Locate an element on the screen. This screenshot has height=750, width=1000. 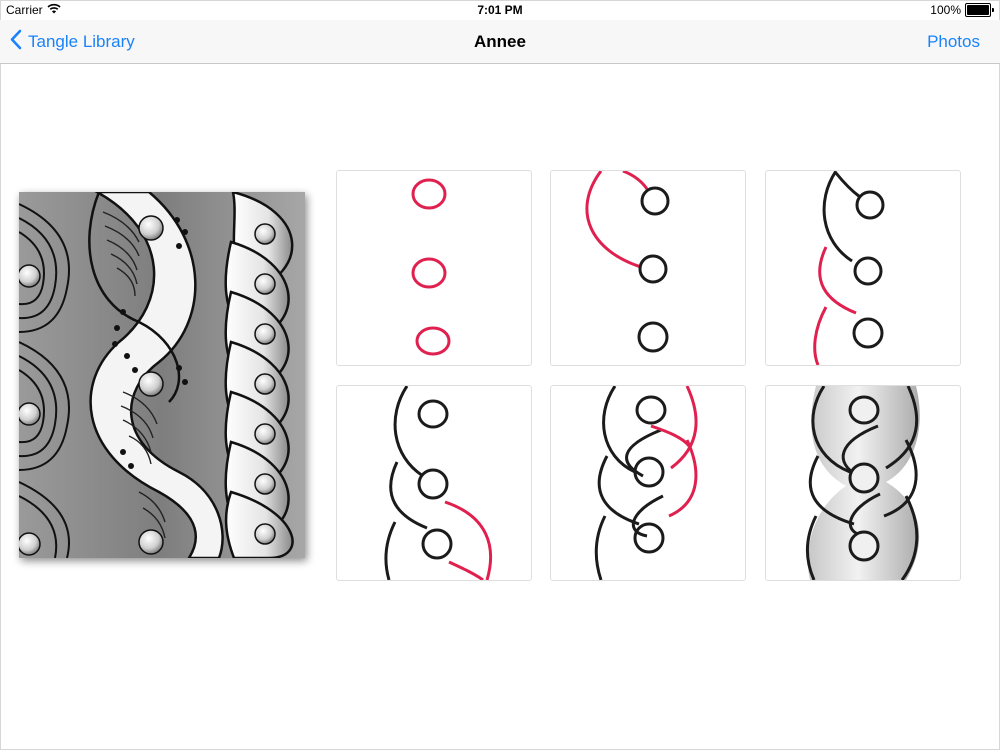
step-1-card is located at coordinates (434, 268).